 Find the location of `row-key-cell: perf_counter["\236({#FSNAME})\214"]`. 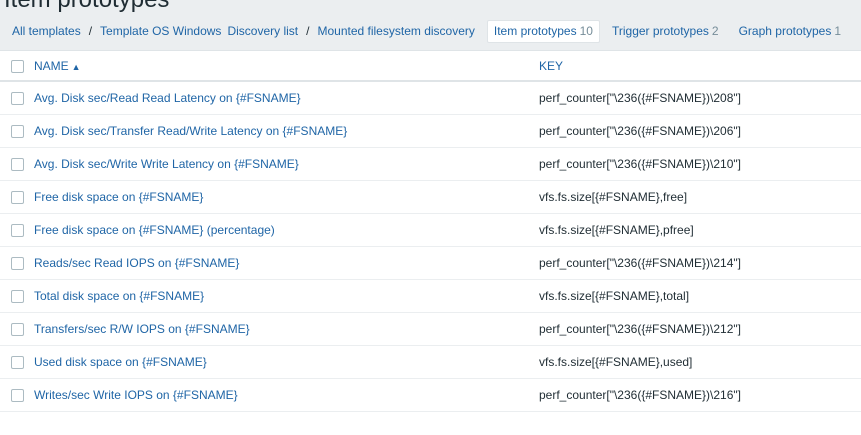

row-key-cell: perf_counter["\236({#FSNAME})\214"] is located at coordinates (700, 263).